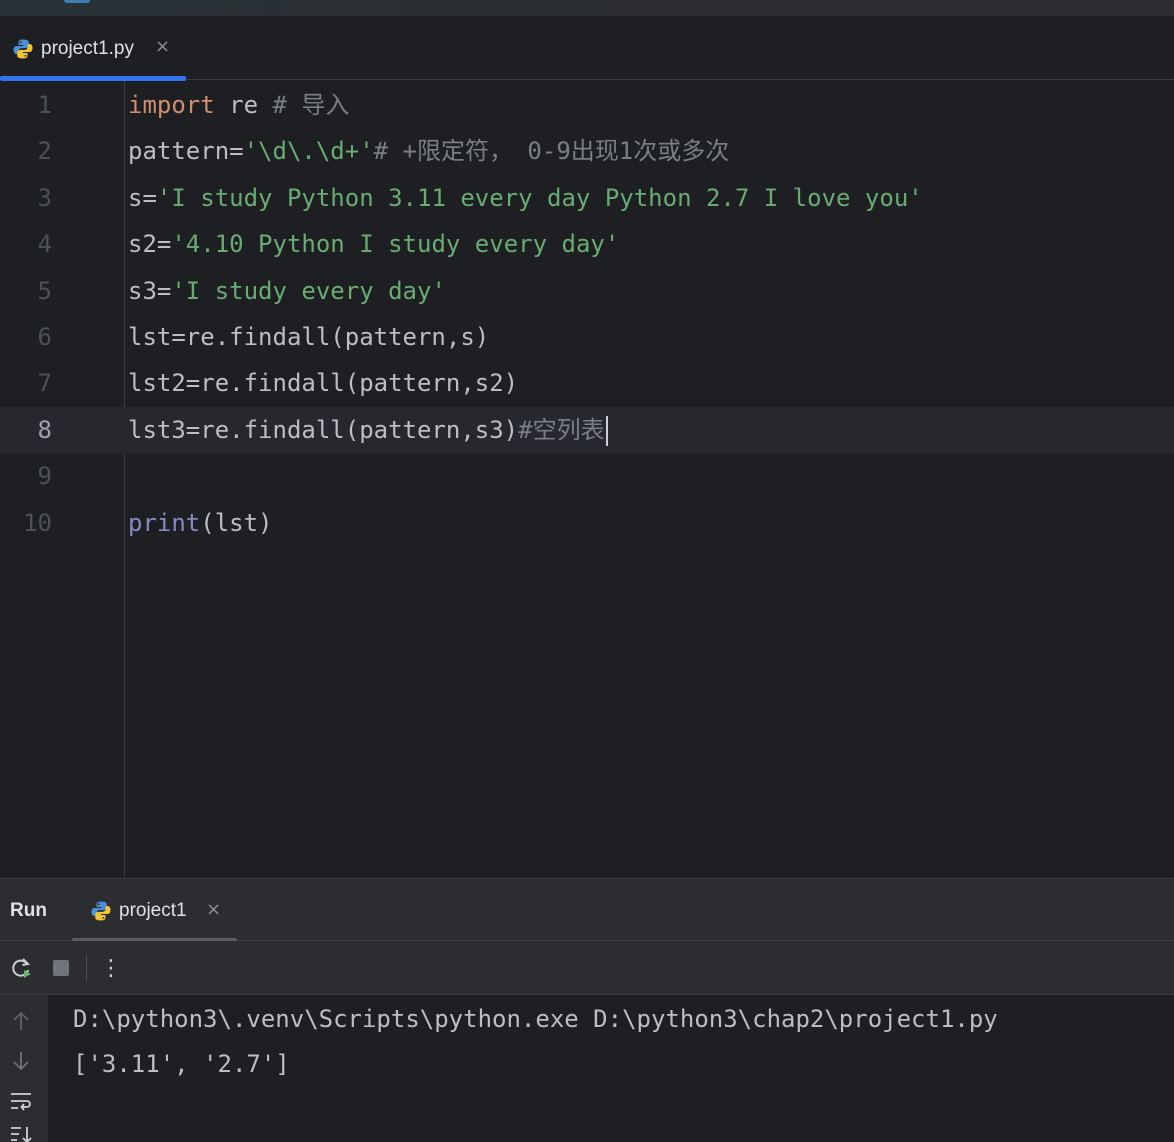  I want to click on token-plain: (lst), so click(236, 522).